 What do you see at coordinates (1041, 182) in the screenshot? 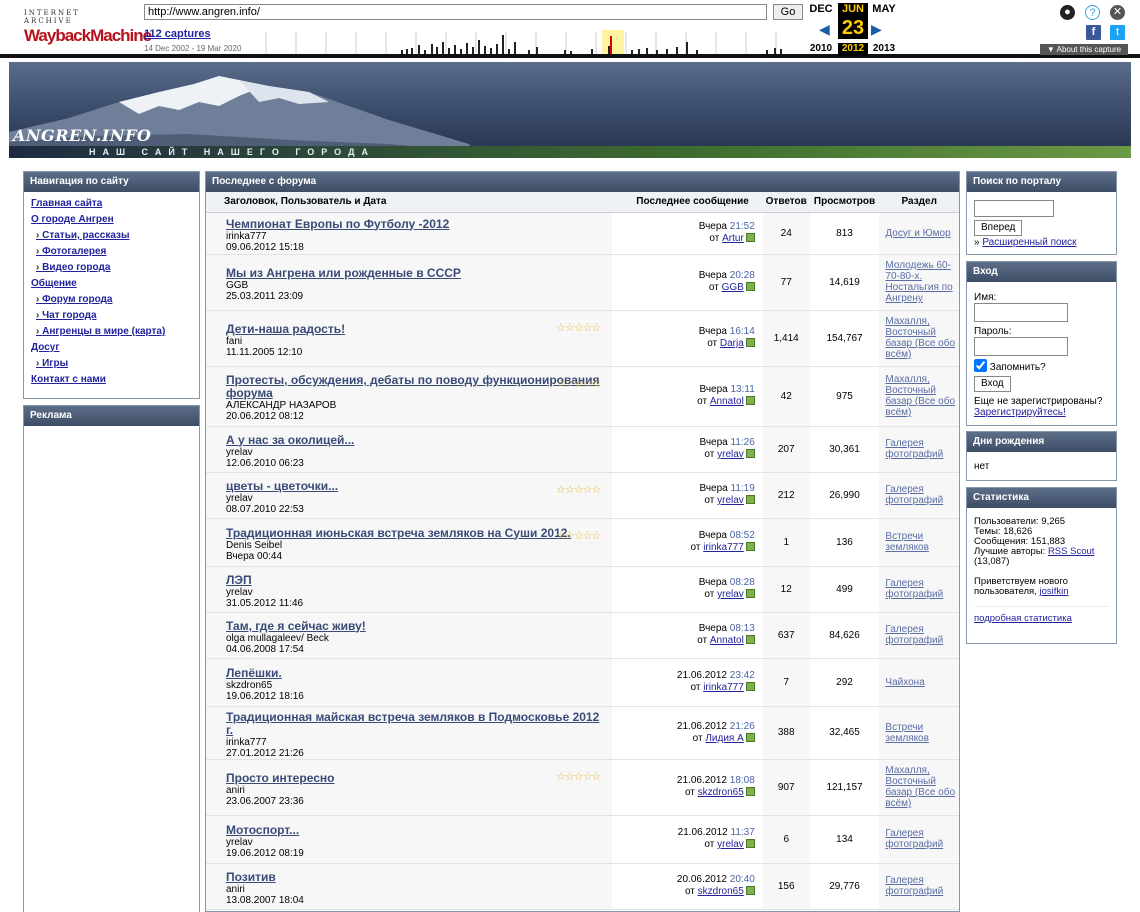
I see `search-title: Поиск по порталу` at bounding box center [1041, 182].